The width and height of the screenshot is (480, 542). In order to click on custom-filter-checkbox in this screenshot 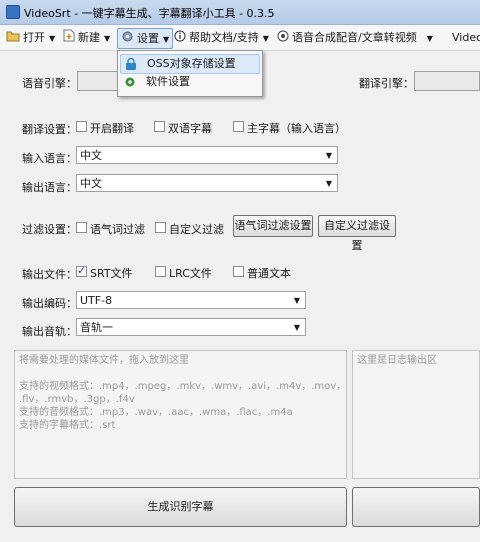, I will do `click(160, 227)`.